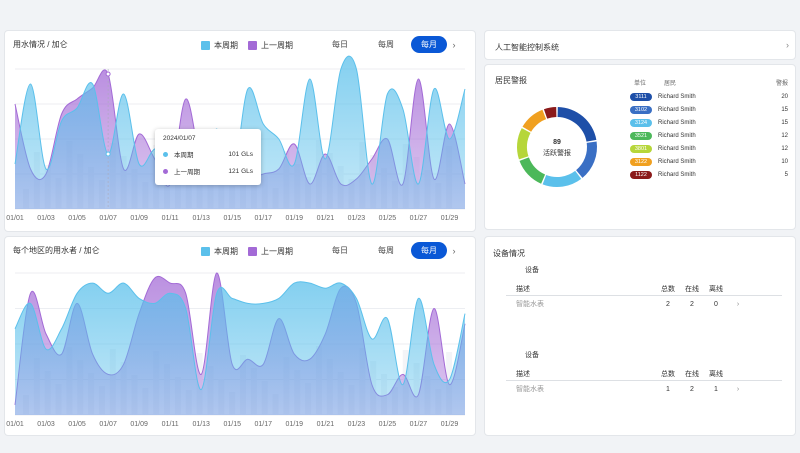 Image resolution: width=800 pixels, height=453 pixels. I want to click on device-row: 智能水表 2 2 0 ›, so click(644, 304).